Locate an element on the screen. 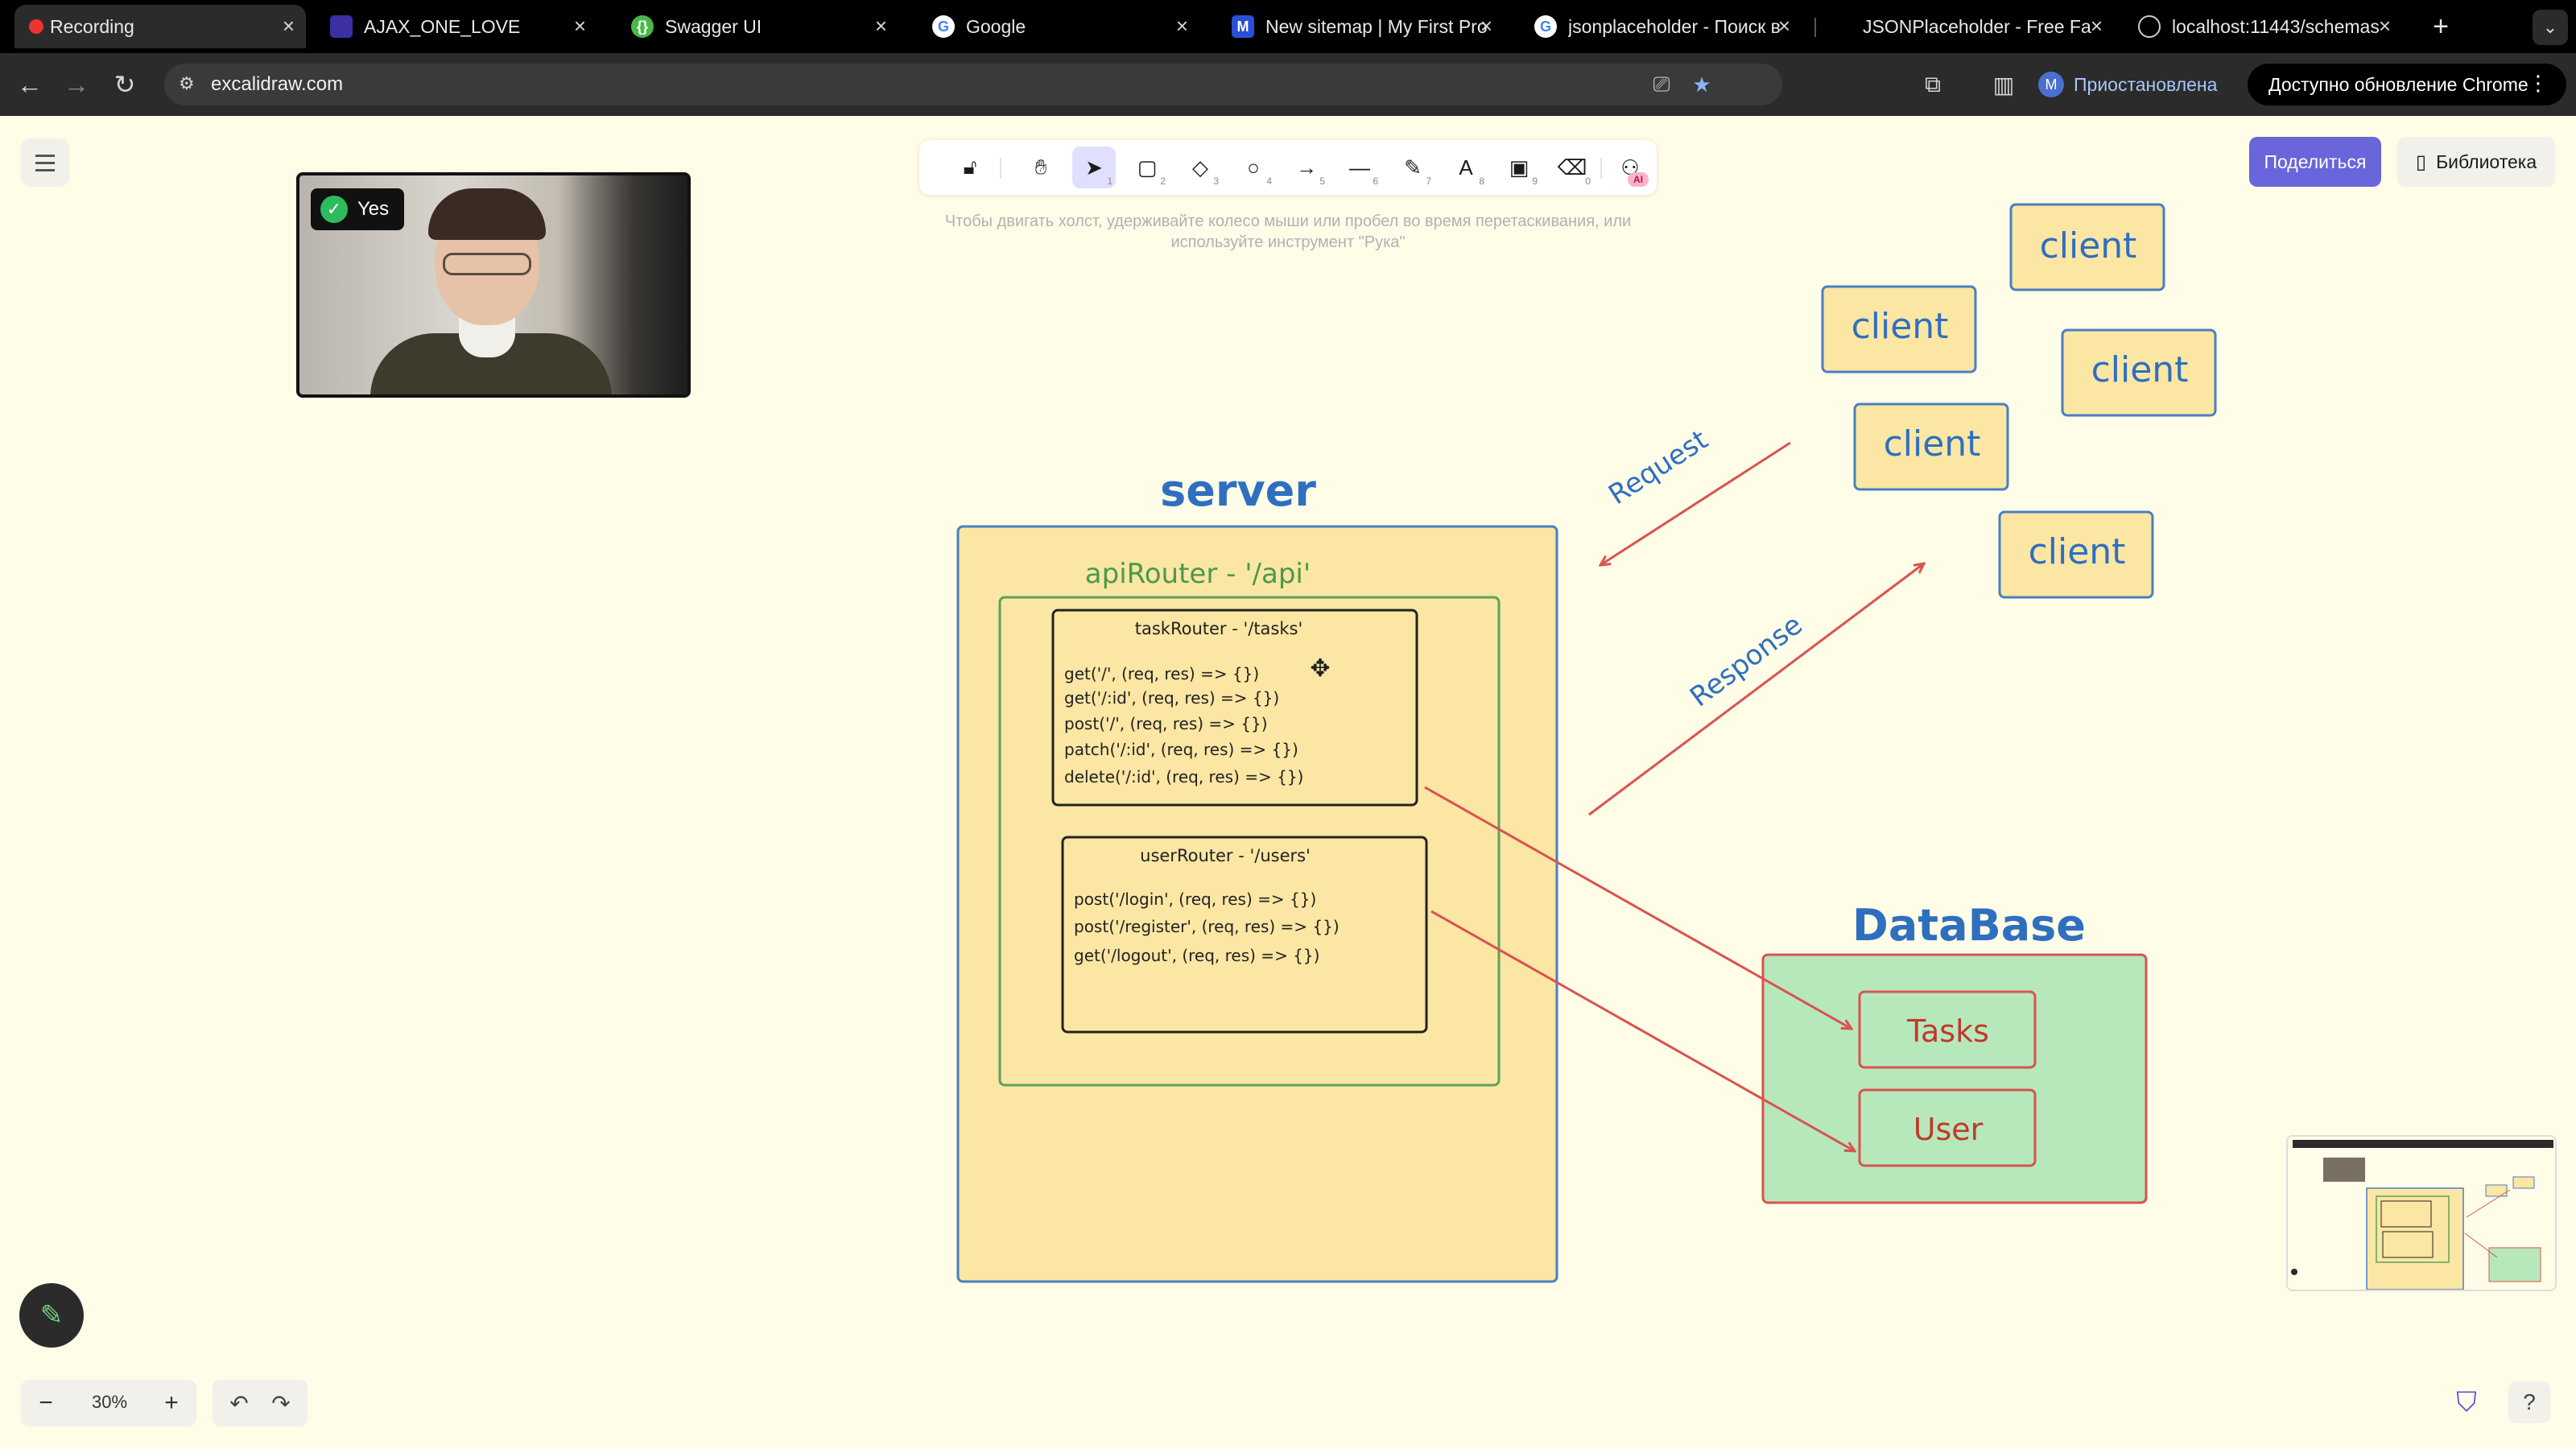 The width and height of the screenshot is (2576, 1449). undo-icon: ↶ is located at coordinates (239, 1403).